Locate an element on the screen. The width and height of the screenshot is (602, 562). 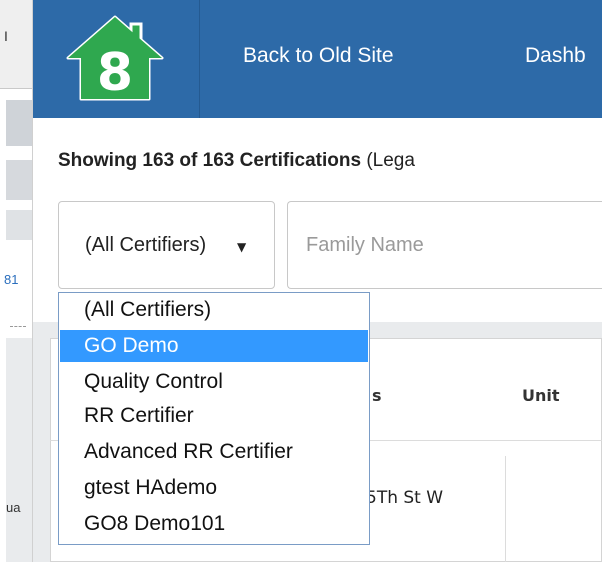
left-tab-glyph: I is located at coordinates (6, 36).